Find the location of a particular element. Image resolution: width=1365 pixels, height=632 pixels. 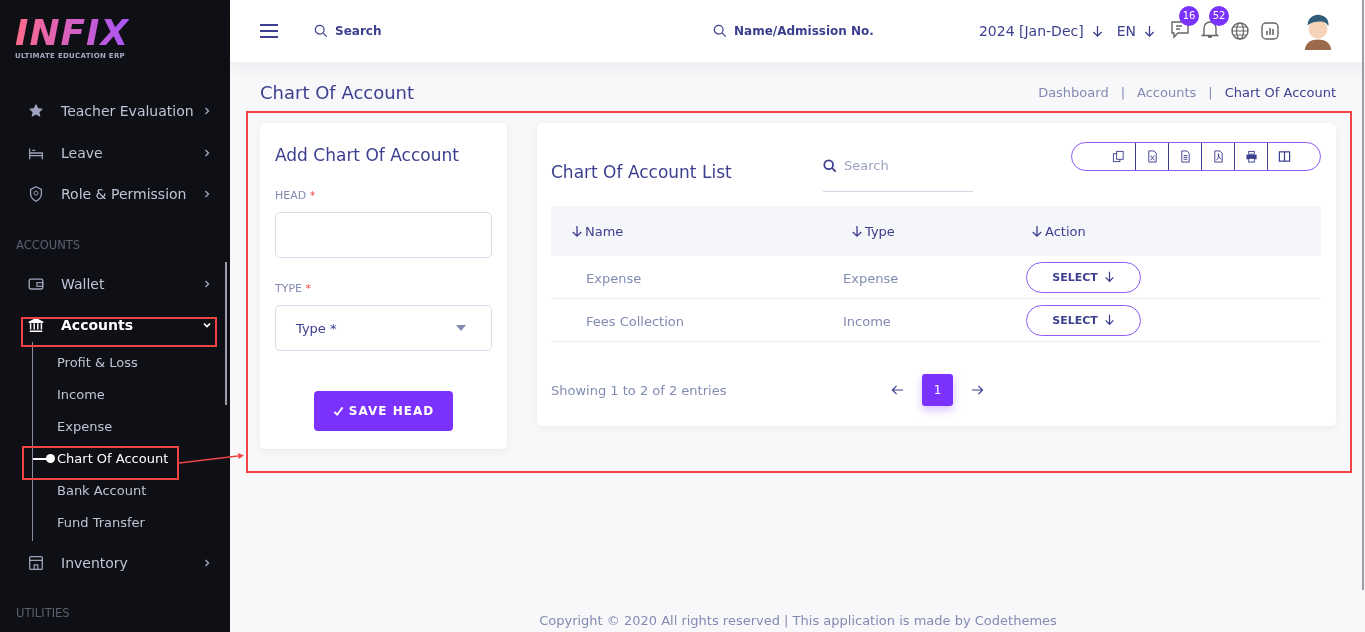

type-select: Type * is located at coordinates (383, 328).